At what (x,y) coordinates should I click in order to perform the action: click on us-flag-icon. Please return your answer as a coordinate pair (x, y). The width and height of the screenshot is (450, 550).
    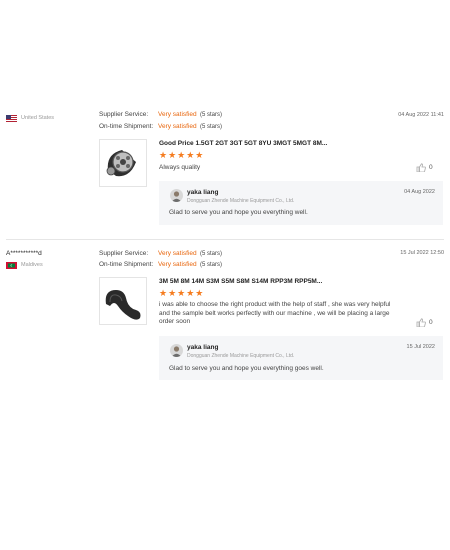
    Looking at the image, I should click on (11, 118).